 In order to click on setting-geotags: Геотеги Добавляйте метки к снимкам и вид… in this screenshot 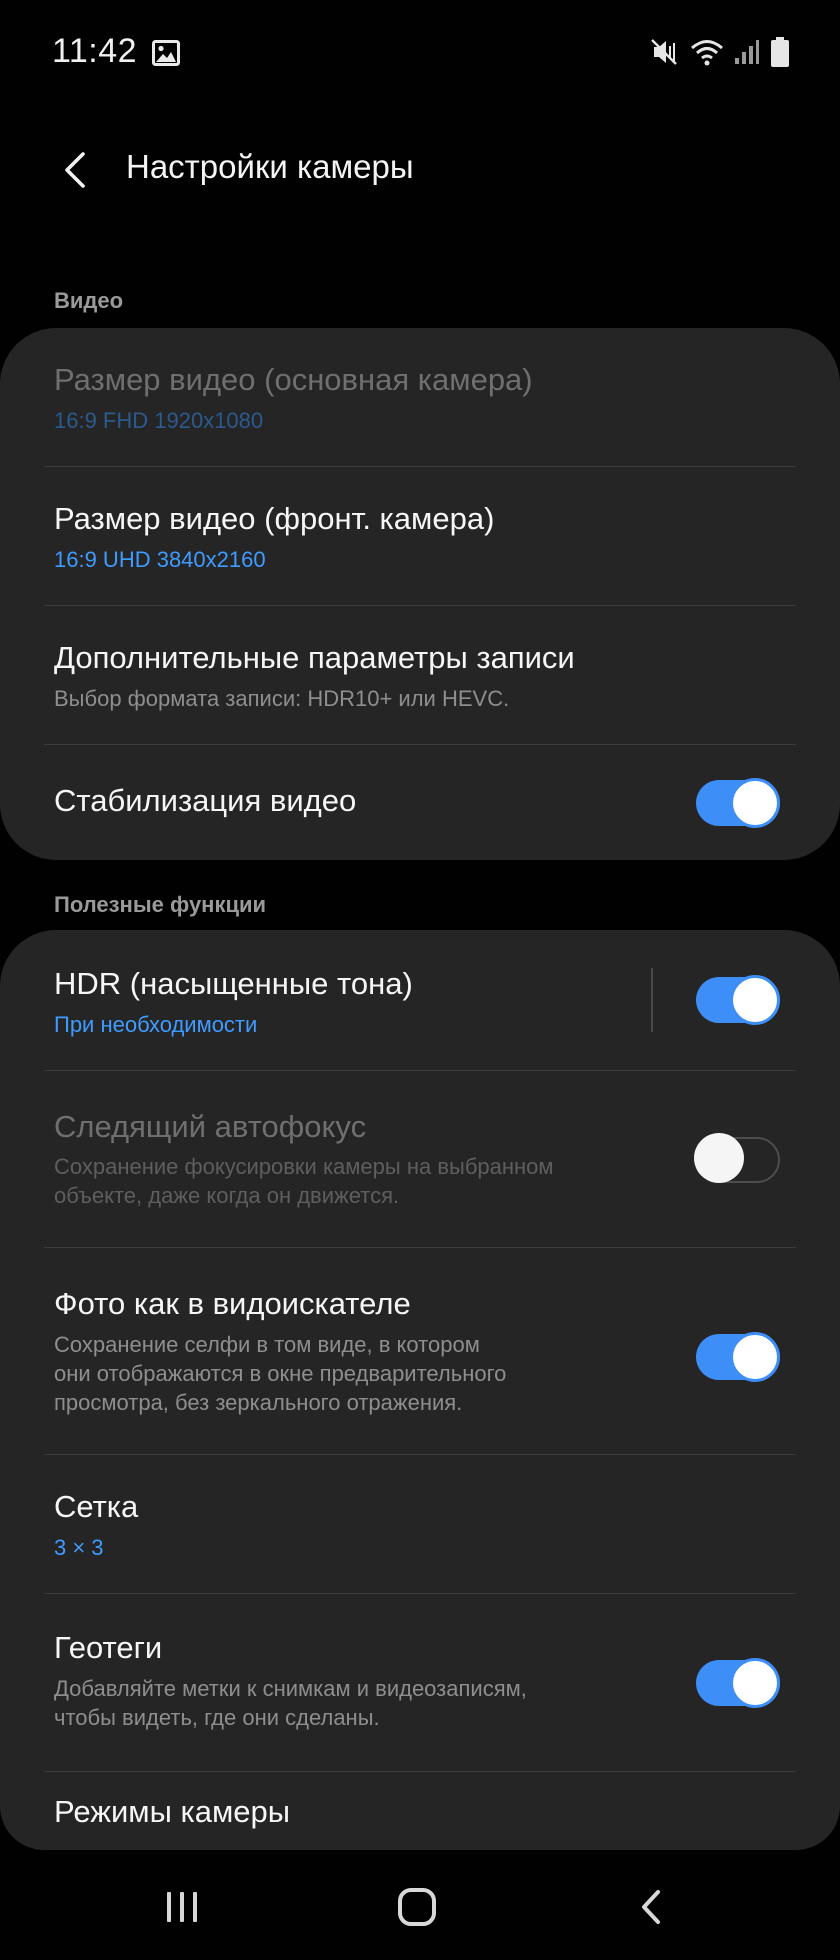, I will do `click(420, 1682)`.